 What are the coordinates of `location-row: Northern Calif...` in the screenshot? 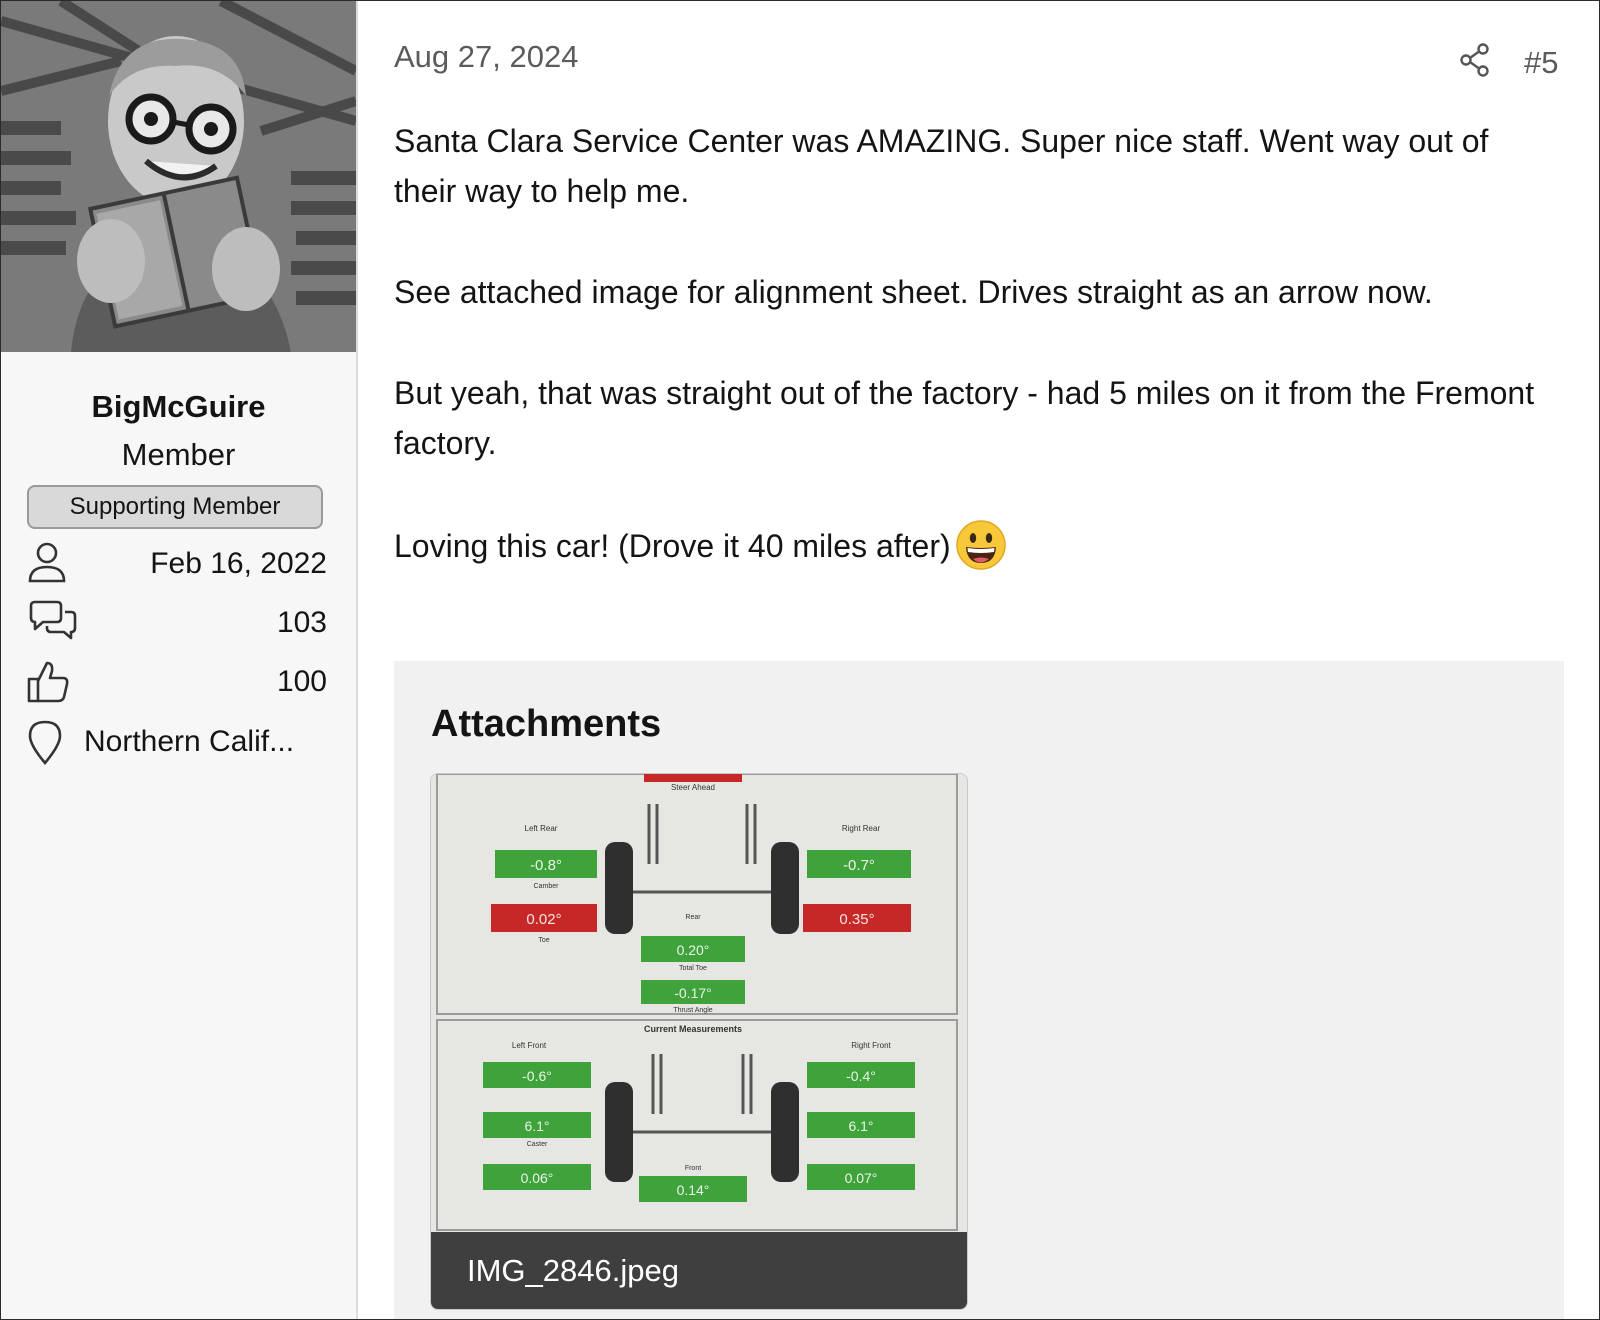 It's located at (177, 744).